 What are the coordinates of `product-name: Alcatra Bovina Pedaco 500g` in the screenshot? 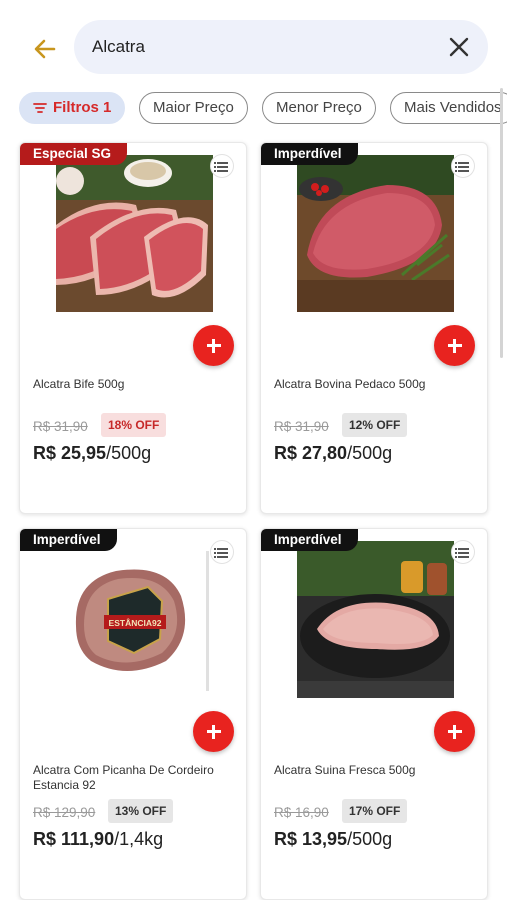 It's located at (374, 384).